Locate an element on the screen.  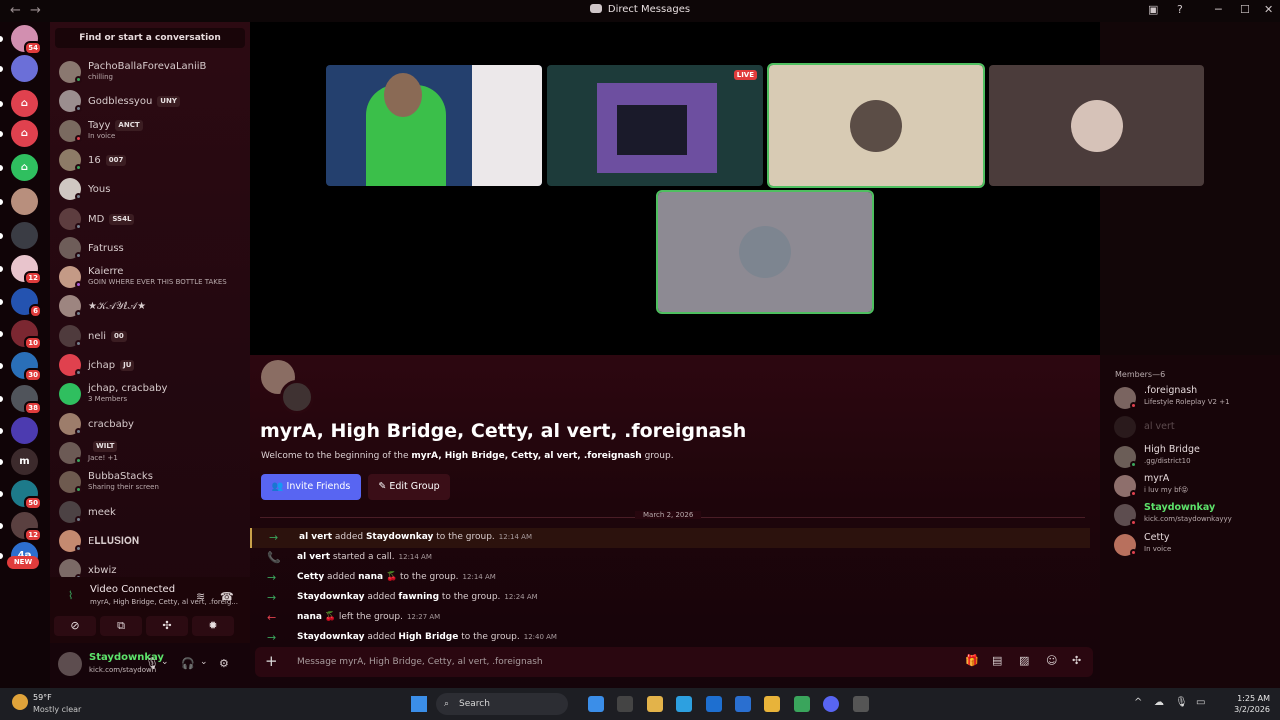
weather-condition: Mostly clear is located at coordinates (57, 709).